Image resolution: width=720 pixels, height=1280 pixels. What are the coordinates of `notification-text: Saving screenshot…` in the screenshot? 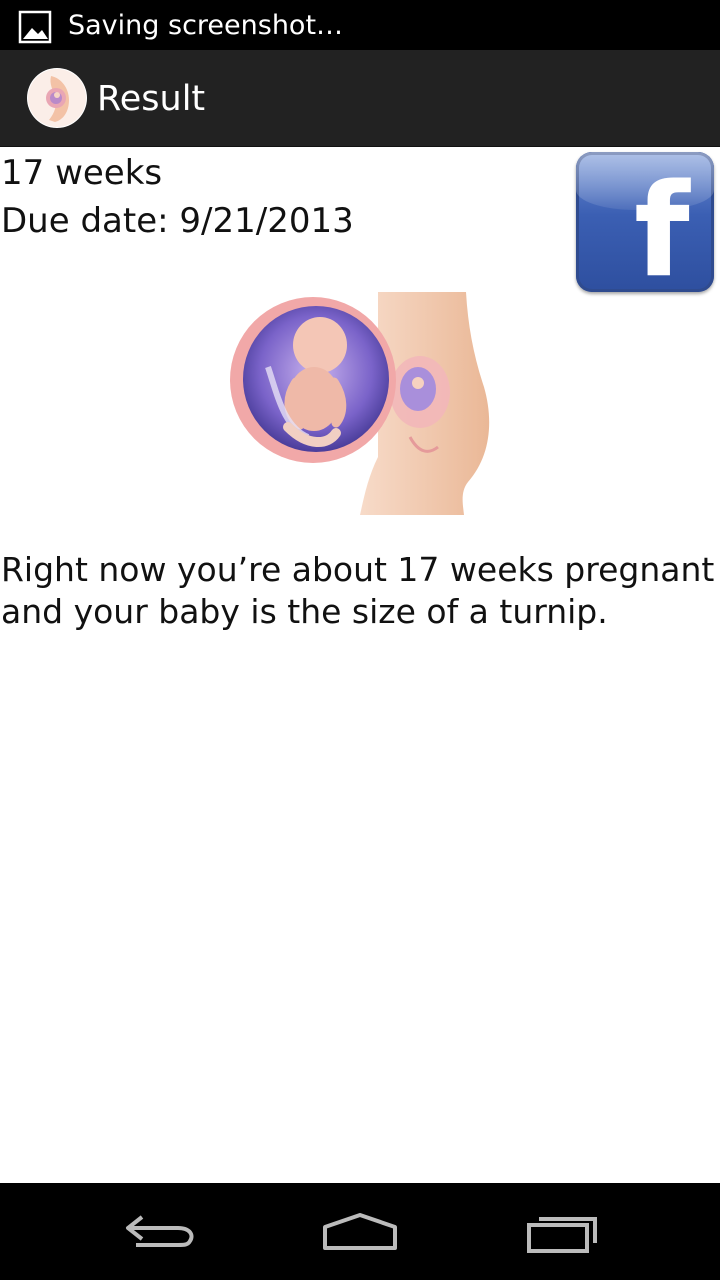 It's located at (206, 25).